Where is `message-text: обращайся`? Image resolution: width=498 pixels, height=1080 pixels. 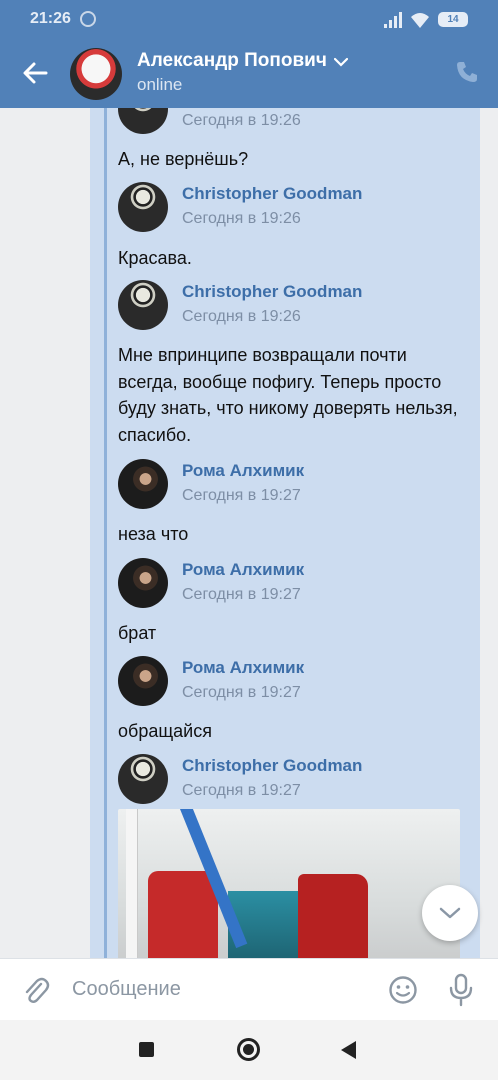 message-text: обращайся is located at coordinates (165, 731).